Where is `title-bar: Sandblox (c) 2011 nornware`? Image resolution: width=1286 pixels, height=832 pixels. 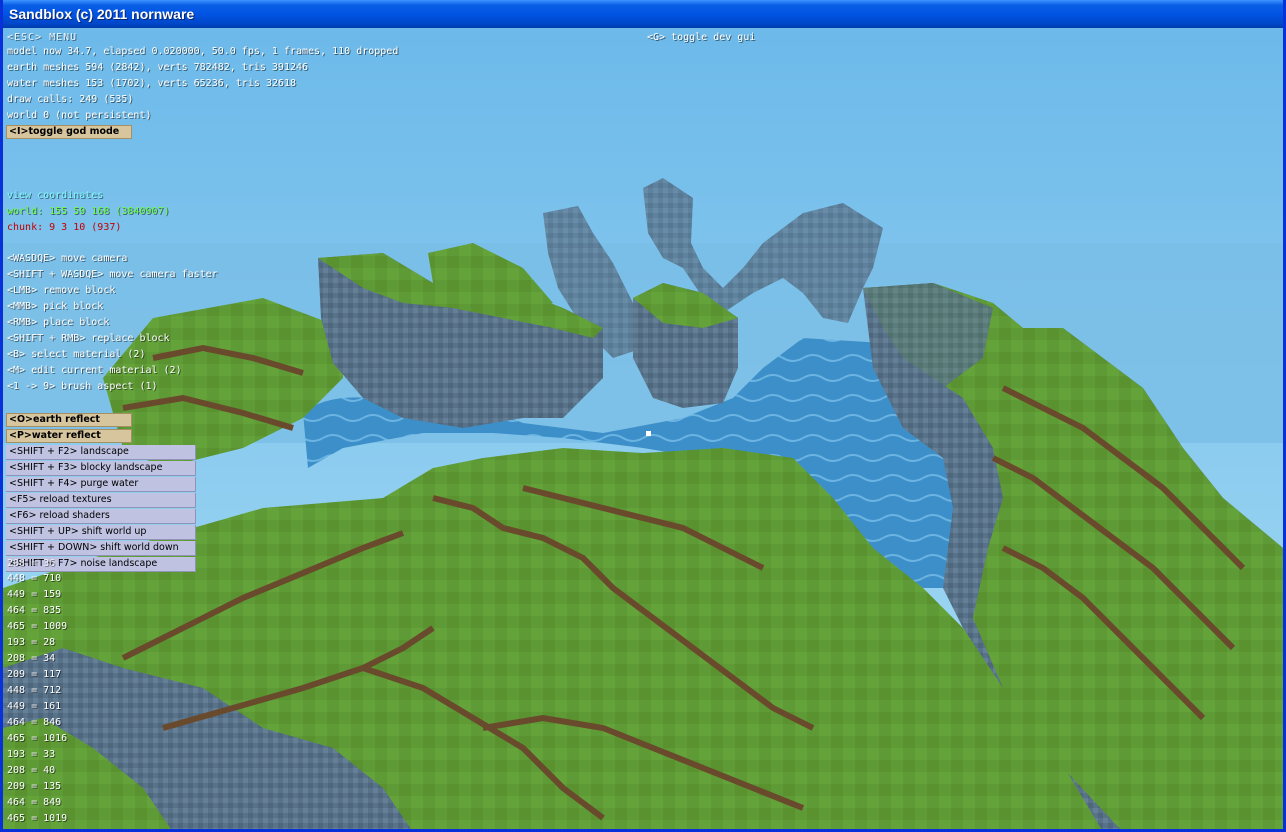 title-bar: Sandblox (c) 2011 nornware is located at coordinates (643, 14).